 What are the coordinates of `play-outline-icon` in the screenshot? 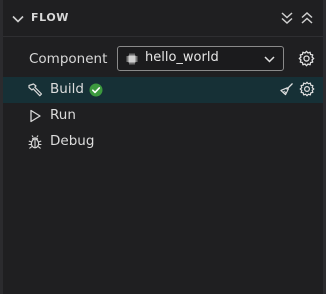 It's located at (35, 116).